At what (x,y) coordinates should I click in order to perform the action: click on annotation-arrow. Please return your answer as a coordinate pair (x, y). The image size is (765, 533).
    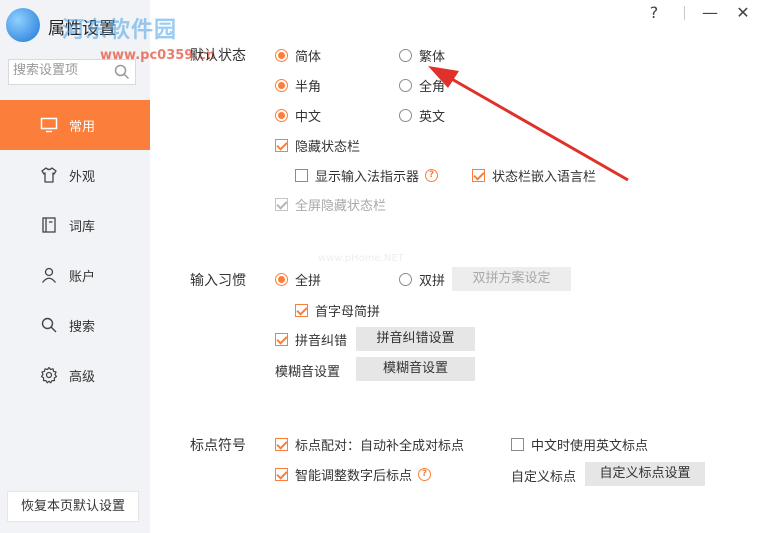
    Looking at the image, I should click on (528, 124).